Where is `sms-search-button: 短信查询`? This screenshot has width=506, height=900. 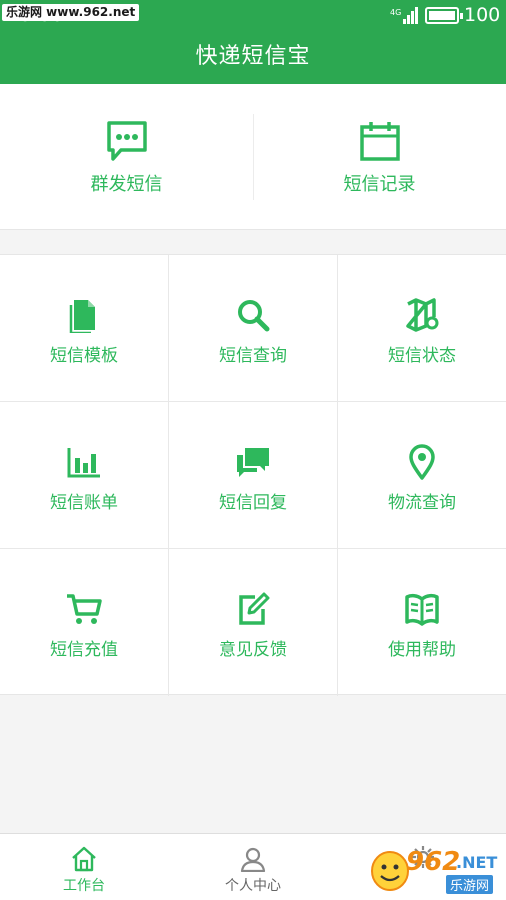 sms-search-button: 短信查询 is located at coordinates (253, 328).